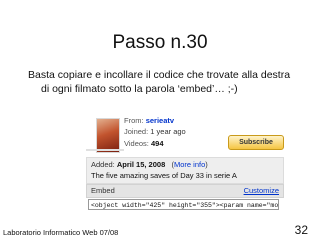 The image size is (320, 240). What do you see at coordinates (61, 232) in the screenshot?
I see `footer-text: Laboratorio Informatico Web 07/08` at bounding box center [61, 232].